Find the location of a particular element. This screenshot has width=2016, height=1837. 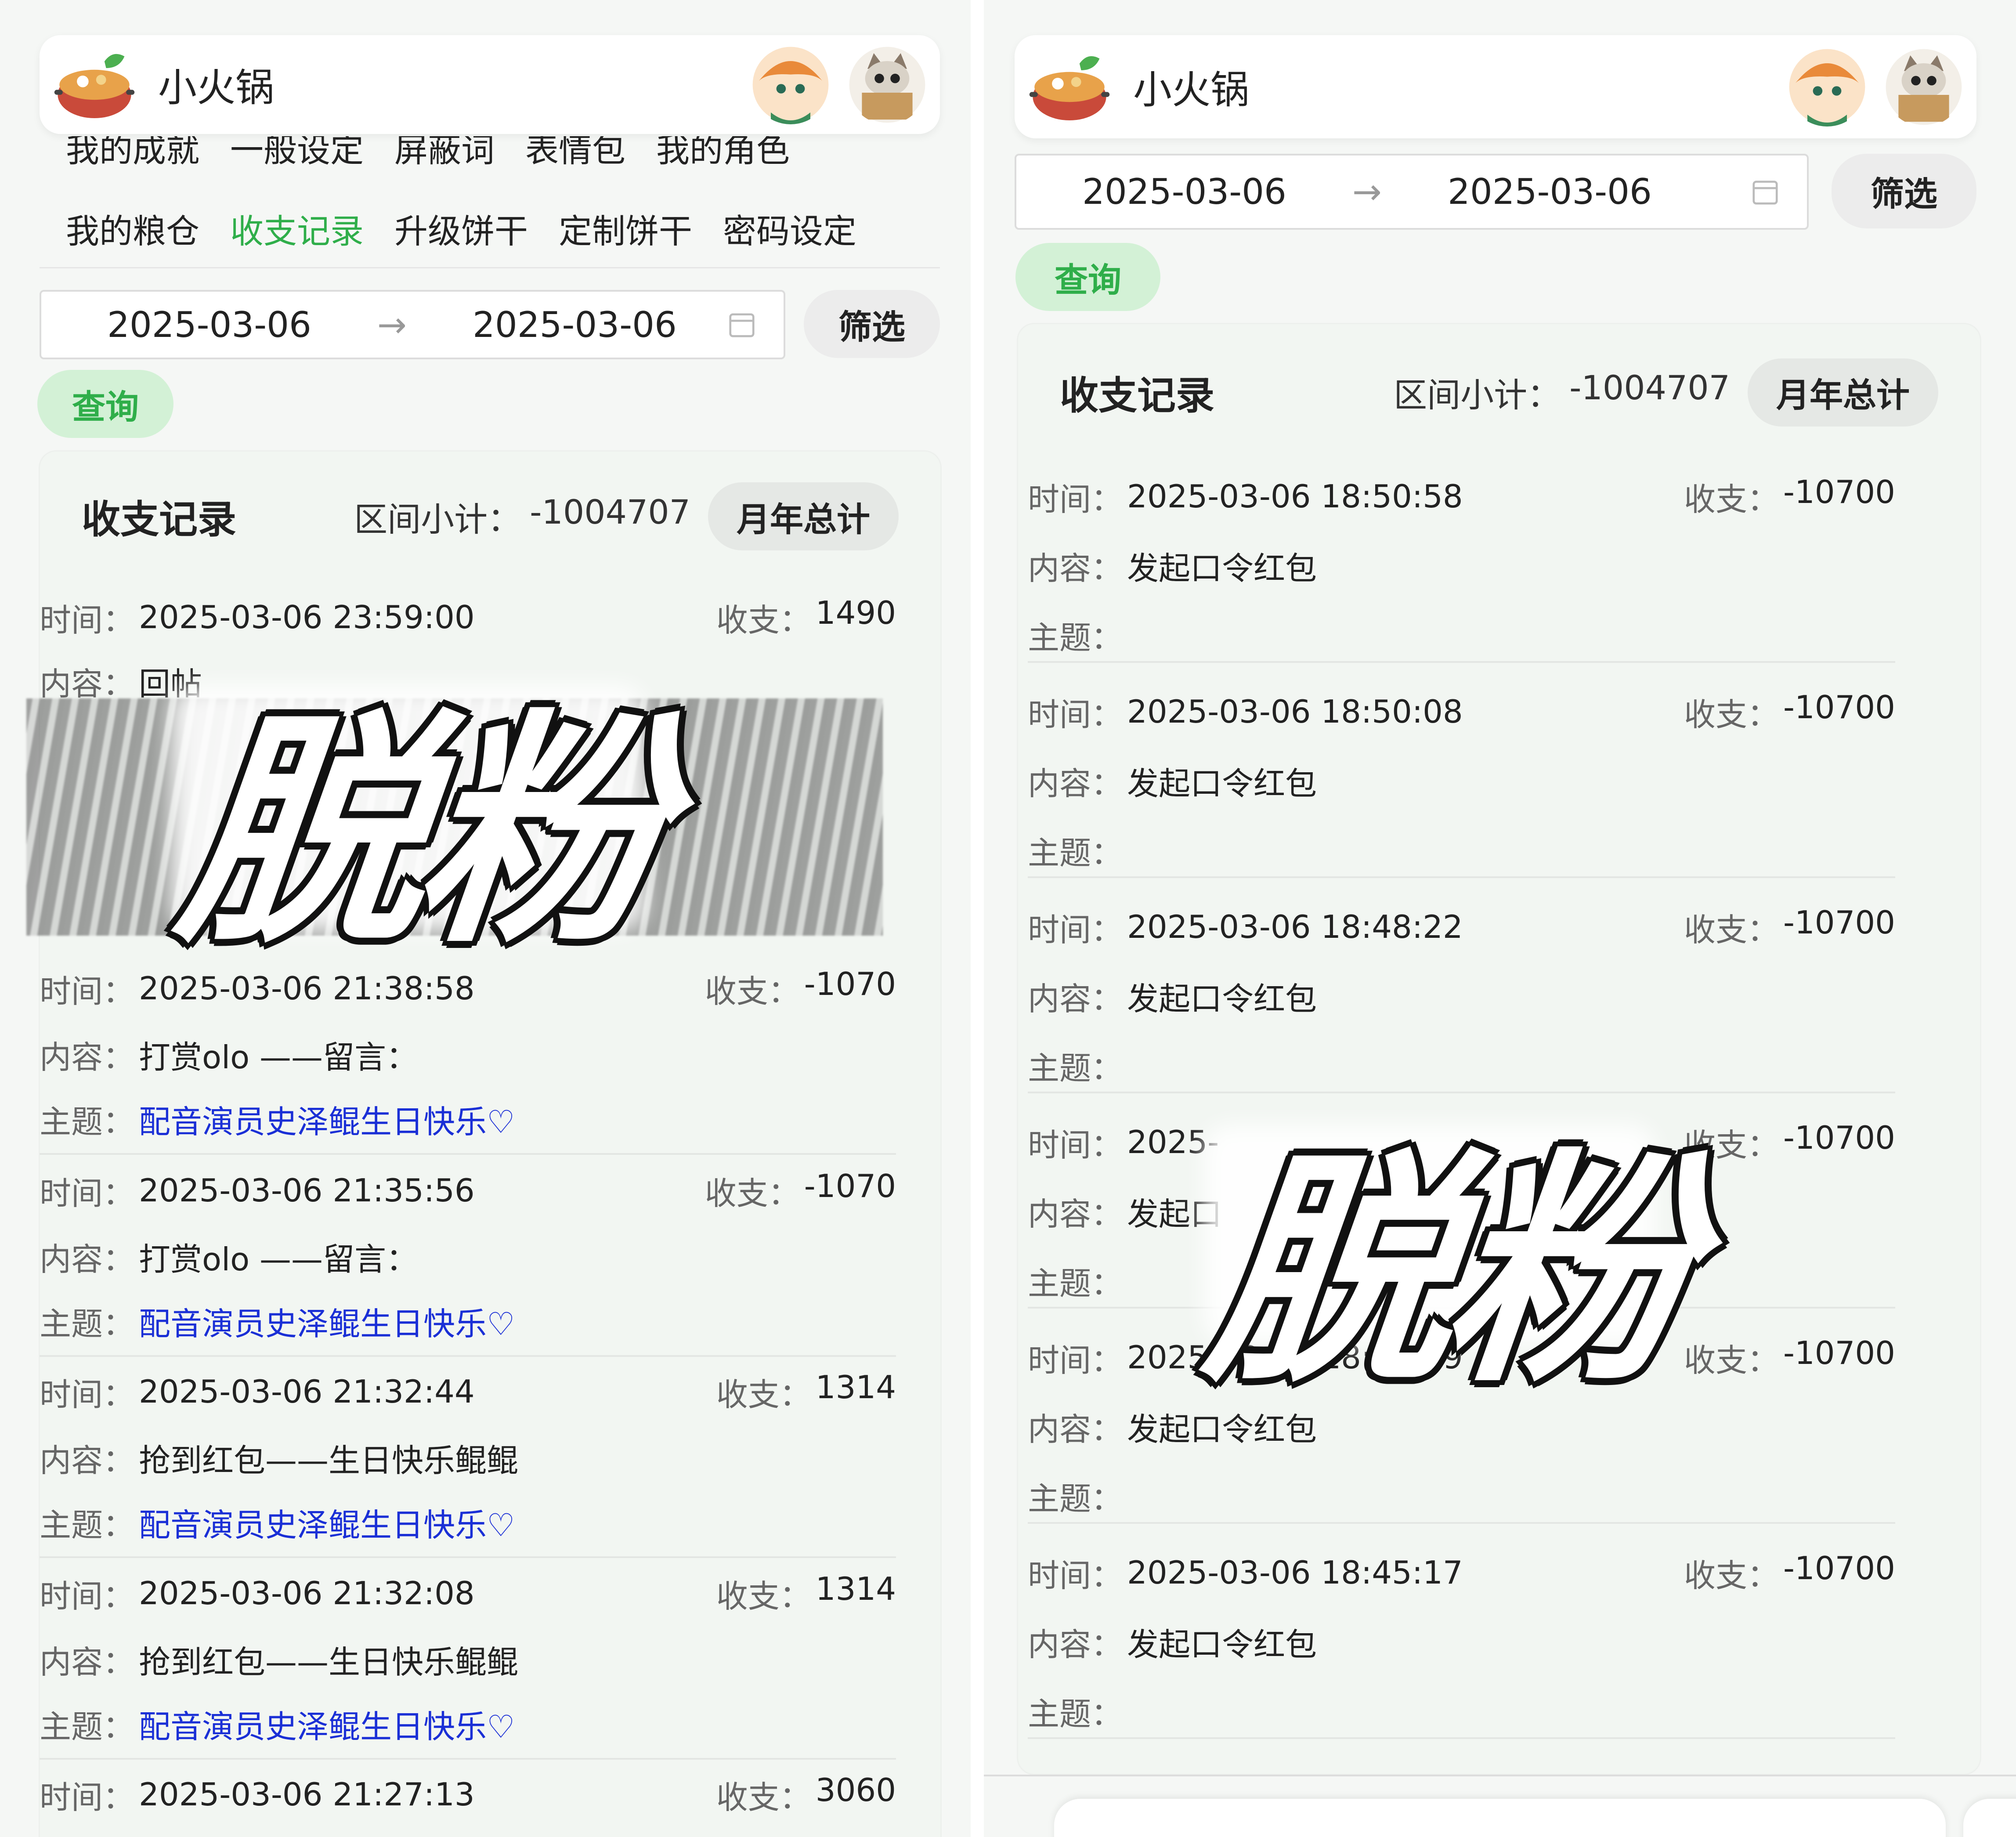

table-row: 时间： 2025-03-06 21:27:13 收支： 3060 is located at coordinates (468, 1801).